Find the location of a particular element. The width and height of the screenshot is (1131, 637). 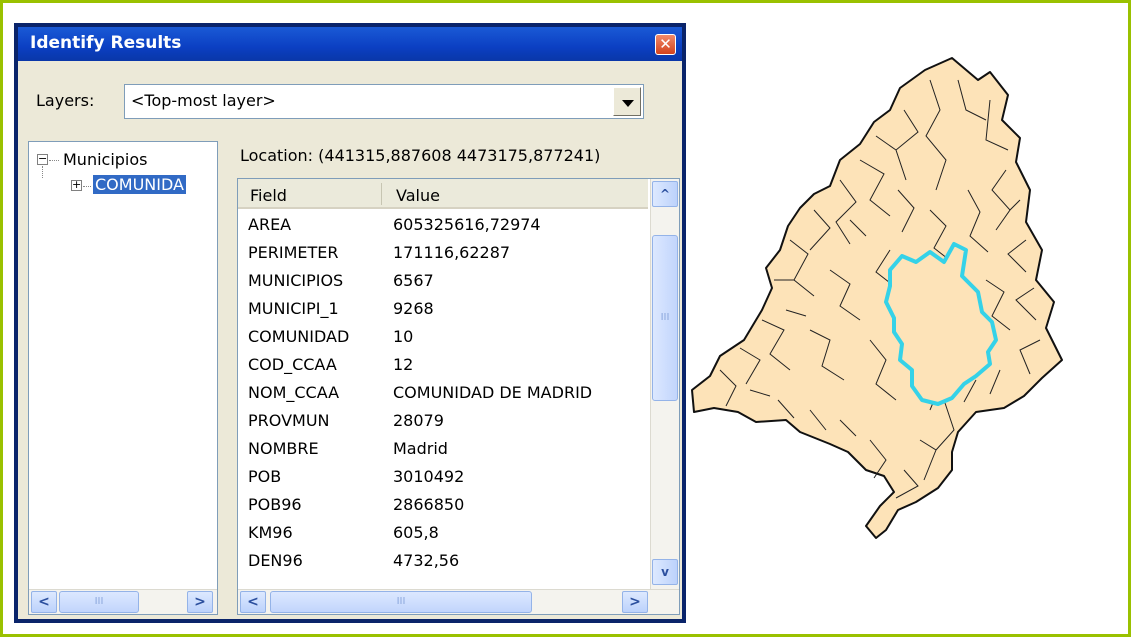

field-cell: COD_CCAA is located at coordinates (292, 364).